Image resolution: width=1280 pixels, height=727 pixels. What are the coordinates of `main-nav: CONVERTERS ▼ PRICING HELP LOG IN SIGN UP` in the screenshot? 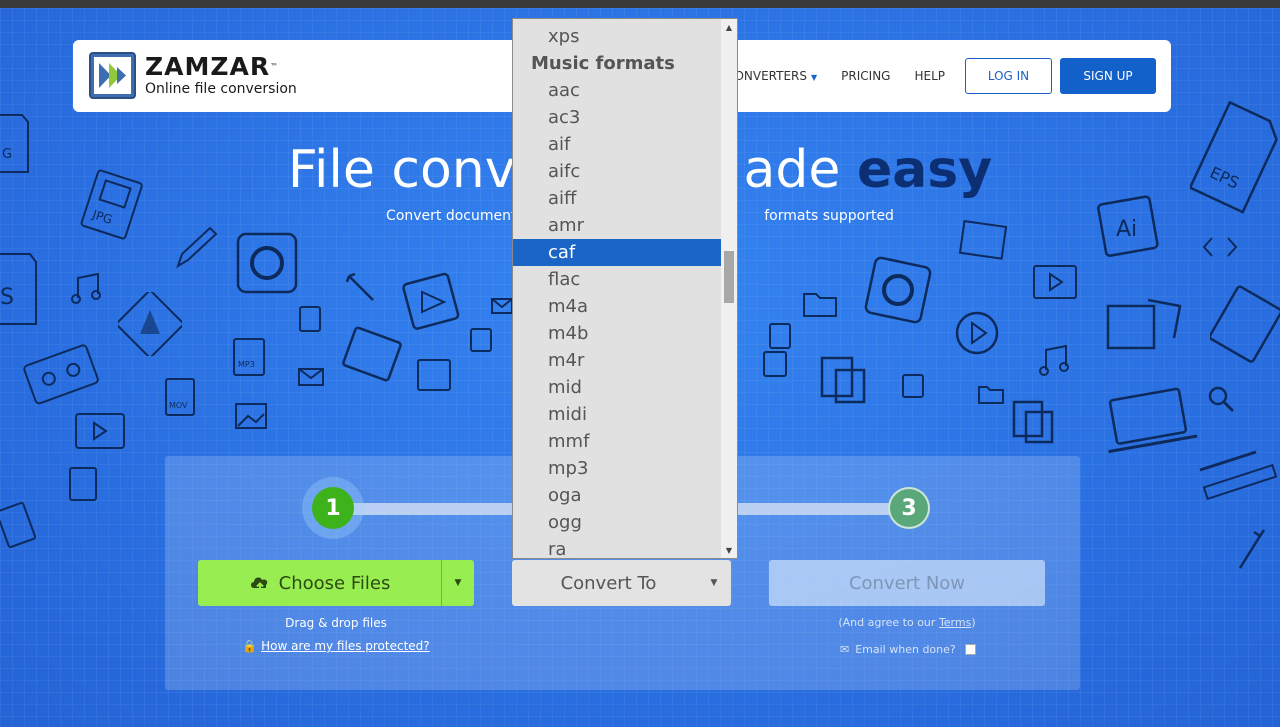 It's located at (941, 76).